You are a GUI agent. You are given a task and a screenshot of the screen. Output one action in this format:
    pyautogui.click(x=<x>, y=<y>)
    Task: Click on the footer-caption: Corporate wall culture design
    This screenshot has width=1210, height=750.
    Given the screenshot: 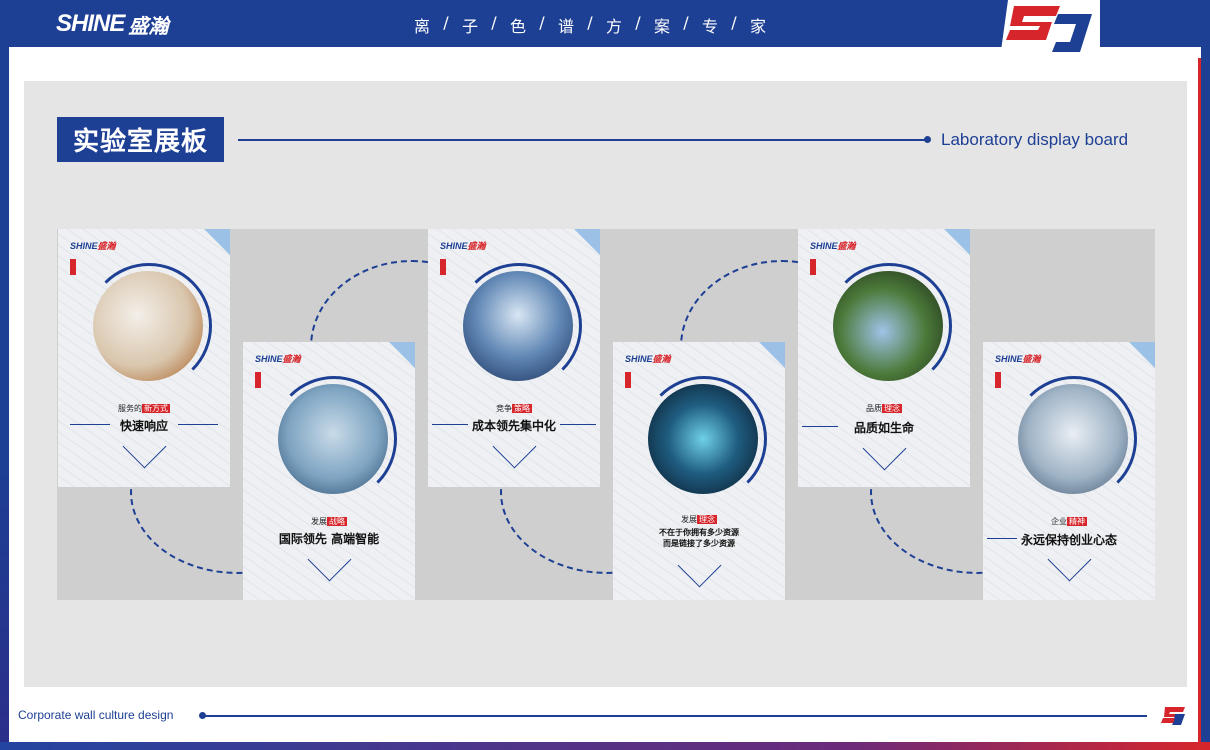 What is the action you would take?
    pyautogui.click(x=96, y=715)
    